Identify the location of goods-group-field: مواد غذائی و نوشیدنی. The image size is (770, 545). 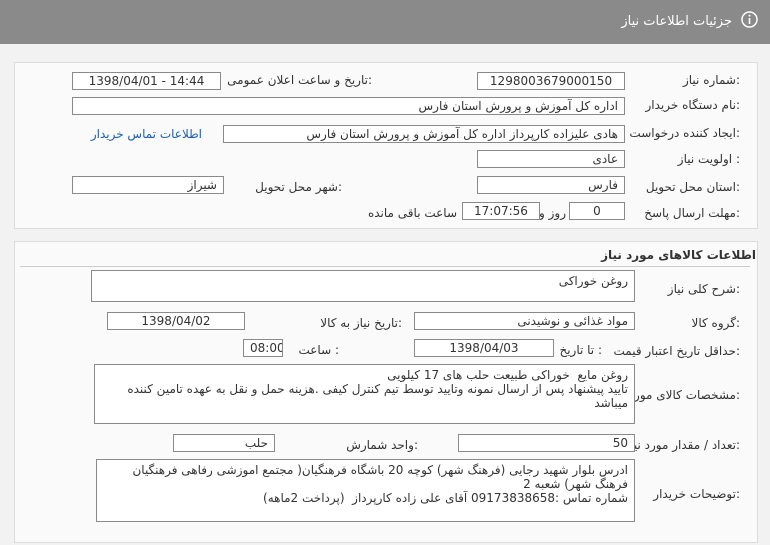
(524, 321).